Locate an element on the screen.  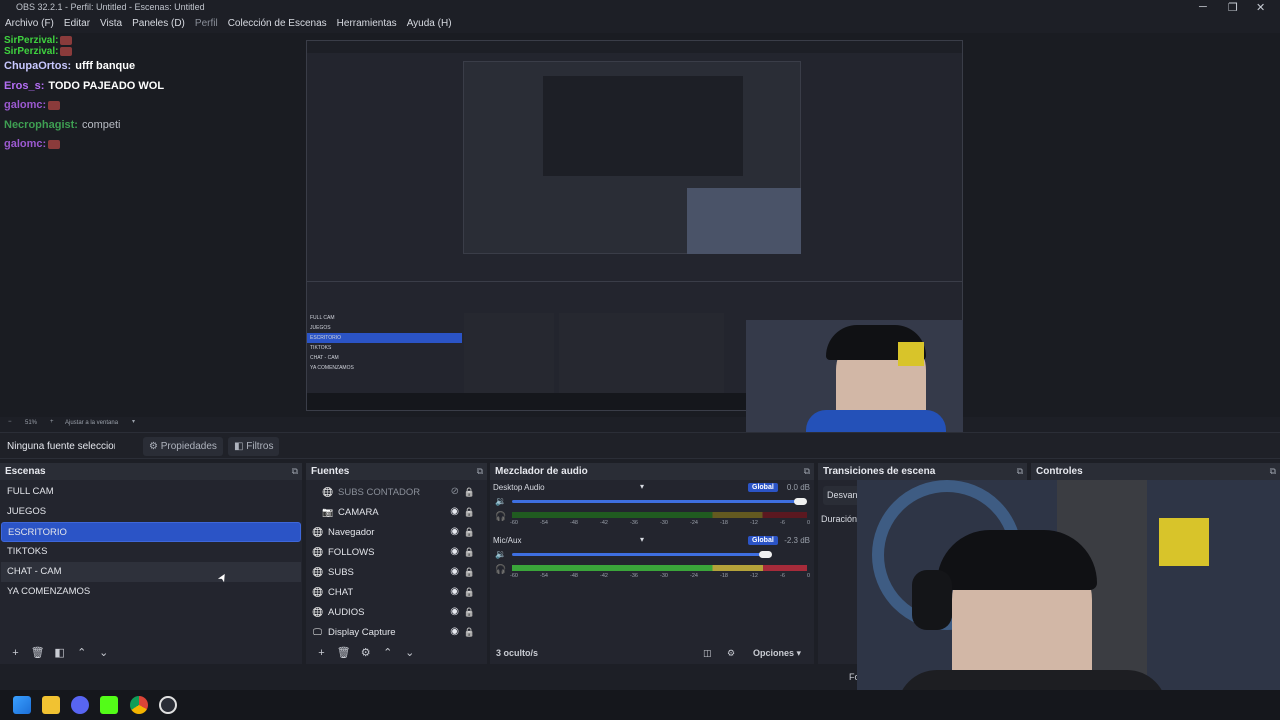
source-name: Navegador is located at coordinates (351, 532).